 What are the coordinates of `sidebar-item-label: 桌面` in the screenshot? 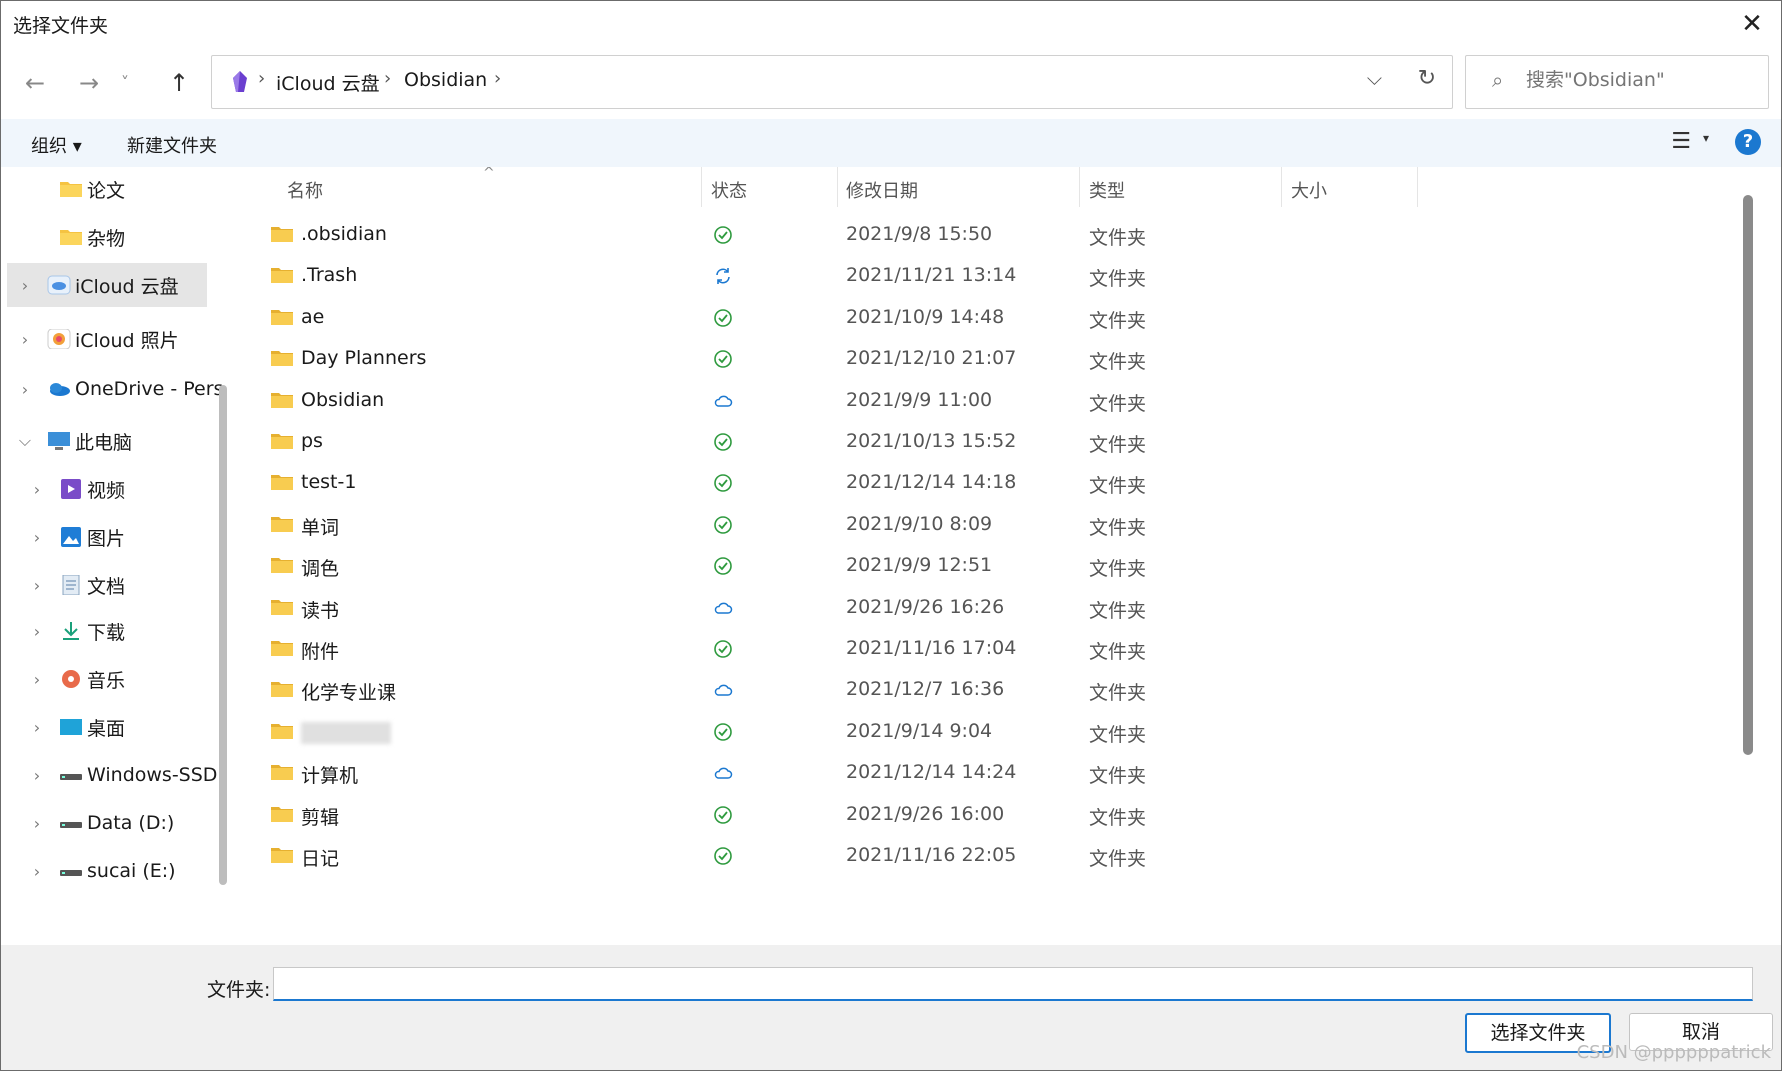 It's located at (106, 728).